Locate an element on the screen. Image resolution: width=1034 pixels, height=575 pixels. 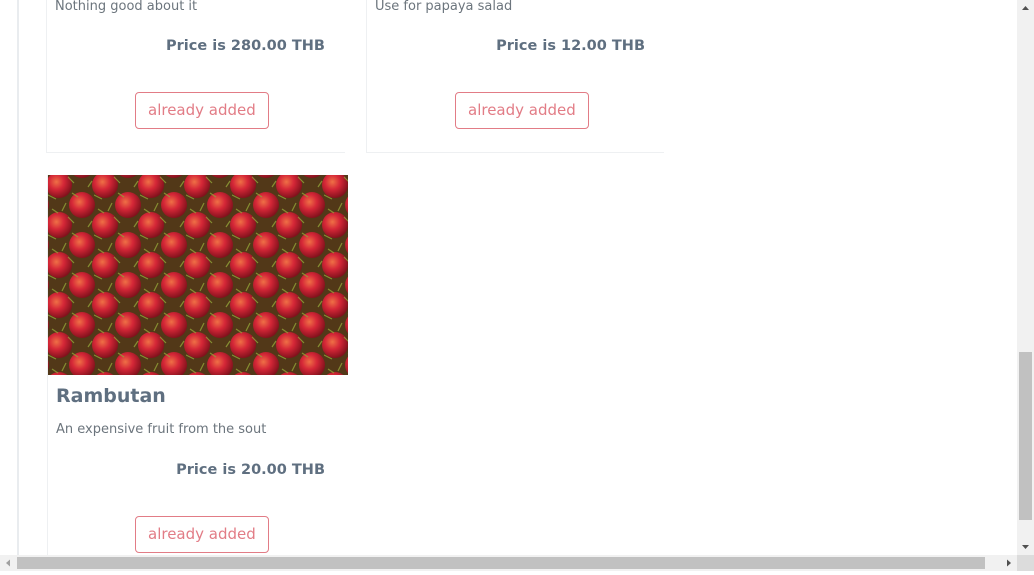
card-title: Rambutan is located at coordinates (111, 396).